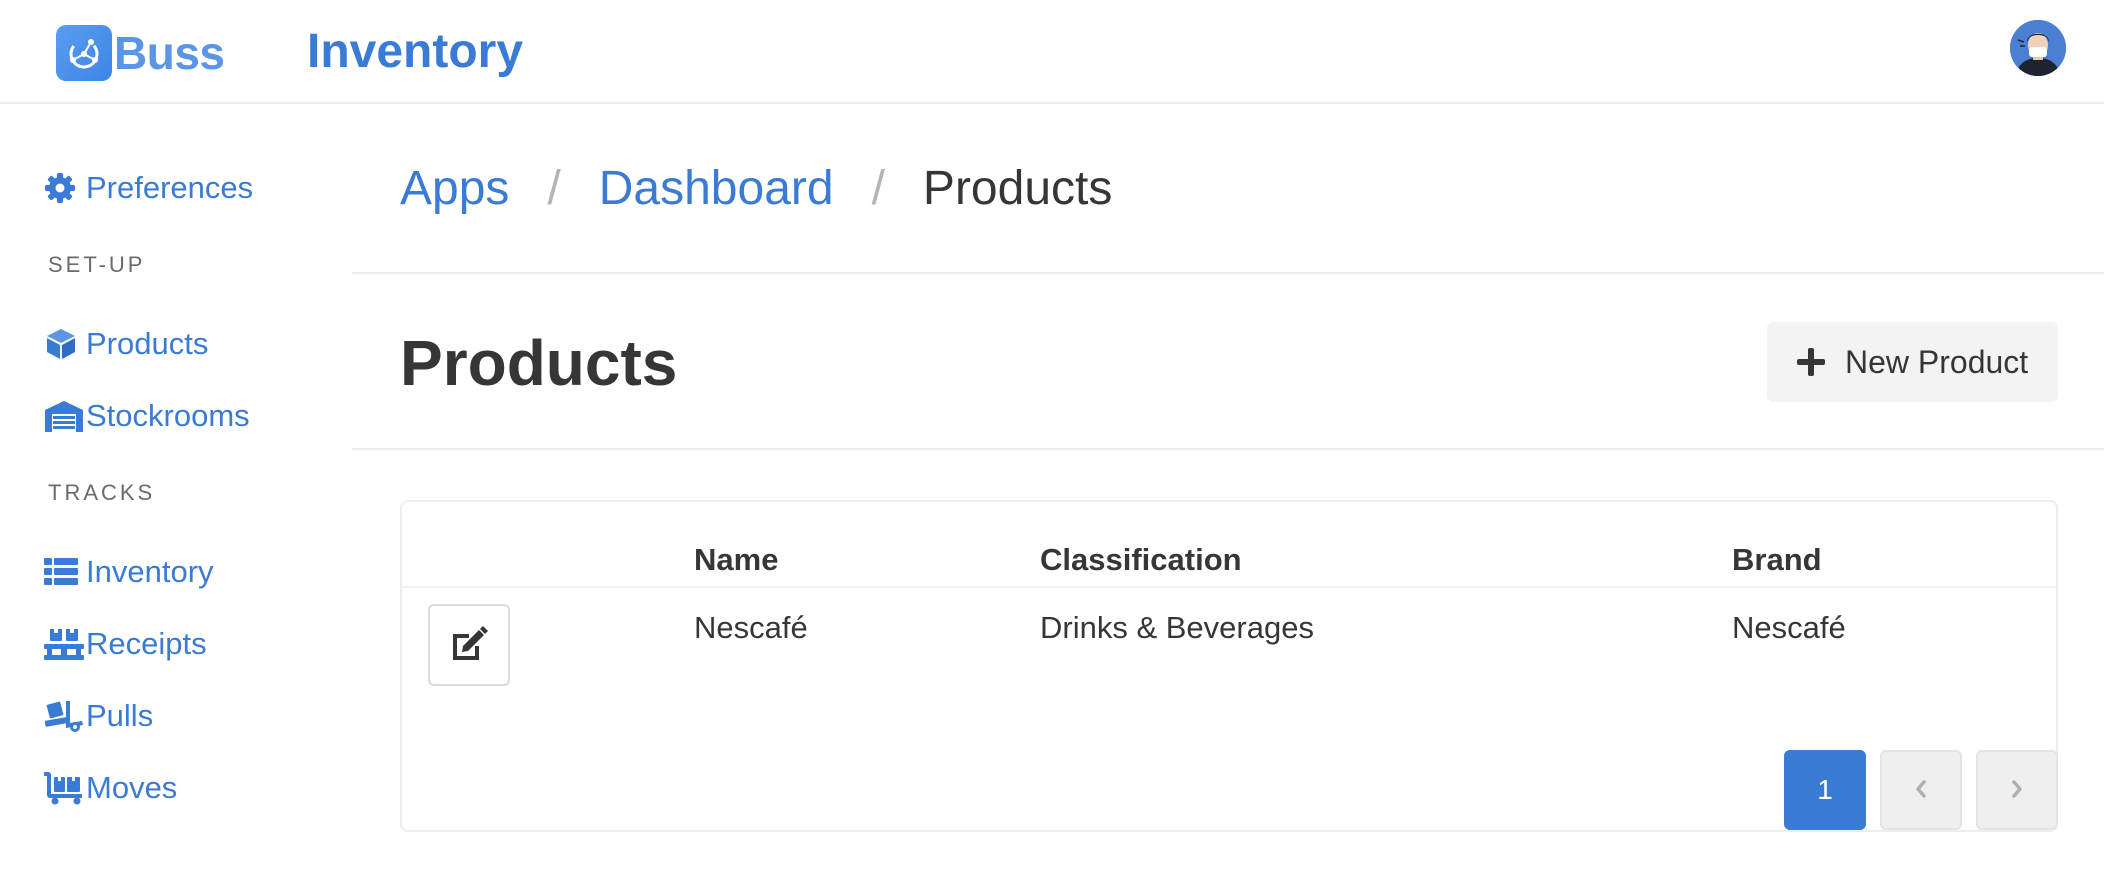 Image resolution: width=2104 pixels, height=872 pixels. Describe the element at coordinates (132, 787) in the screenshot. I see `sidebar-item-label: Moves` at that location.